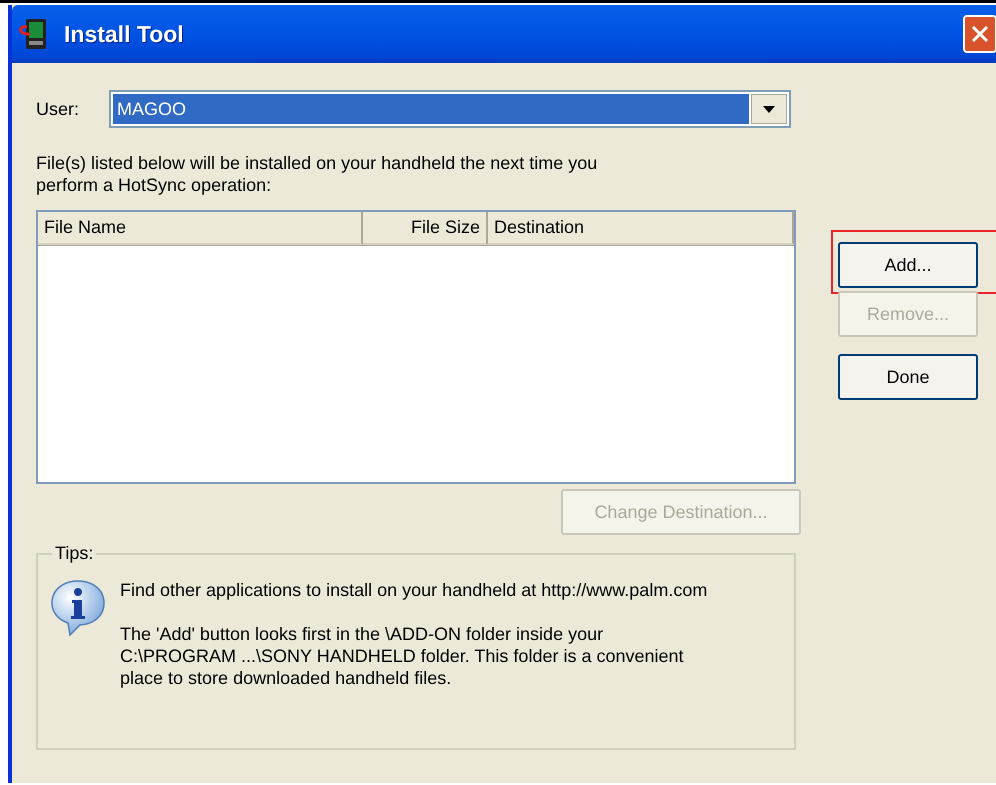 This screenshot has width=996, height=785. I want to click on column-header: File Size, so click(425, 228).